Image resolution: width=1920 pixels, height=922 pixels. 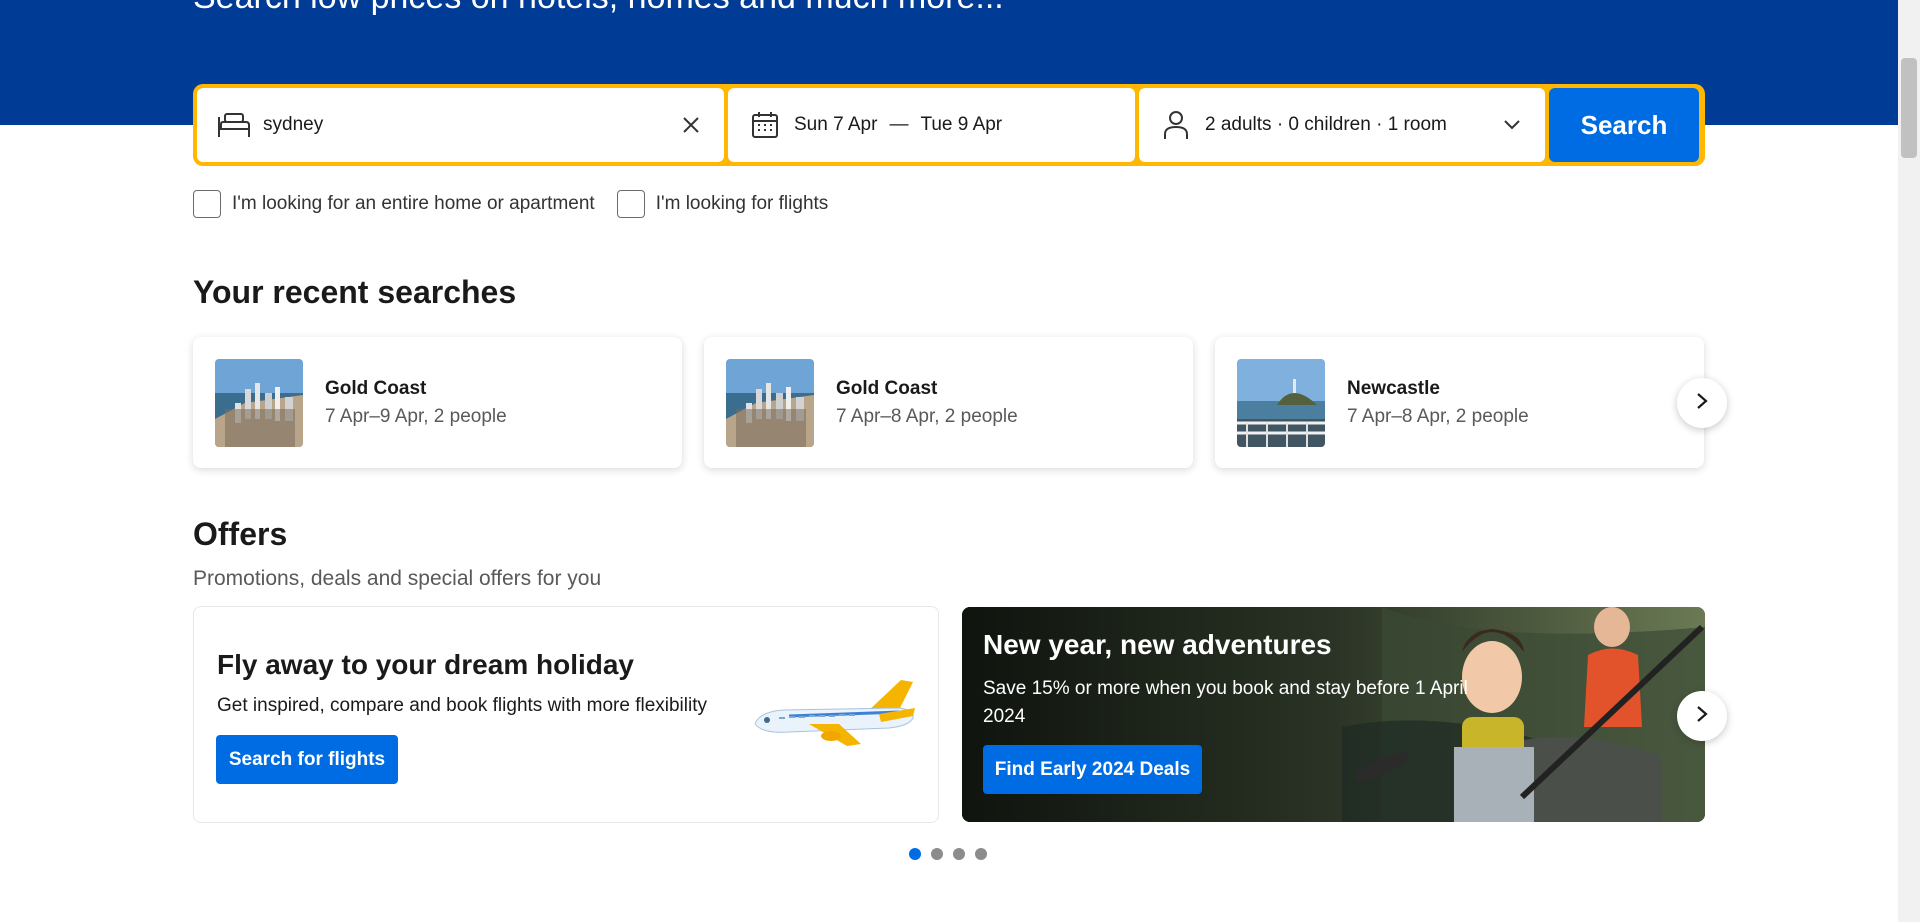 I want to click on recent-next-button, so click(x=1702, y=403).